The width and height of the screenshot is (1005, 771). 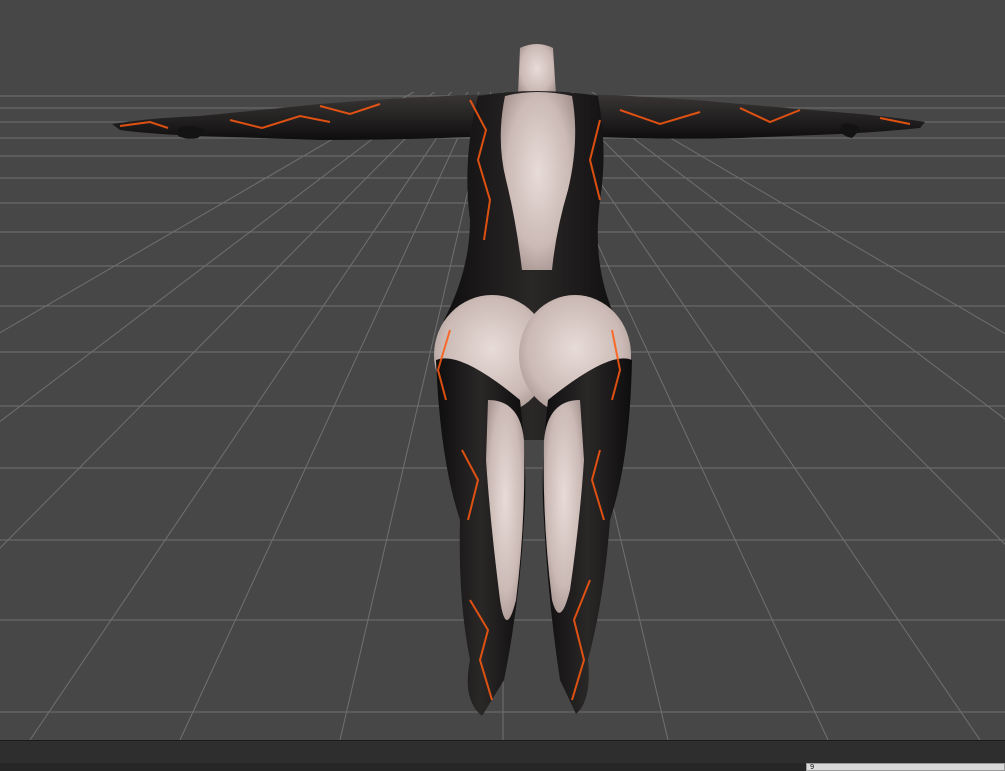 What do you see at coordinates (502, 46) in the screenshot?
I see `horizon-fill` at bounding box center [502, 46].